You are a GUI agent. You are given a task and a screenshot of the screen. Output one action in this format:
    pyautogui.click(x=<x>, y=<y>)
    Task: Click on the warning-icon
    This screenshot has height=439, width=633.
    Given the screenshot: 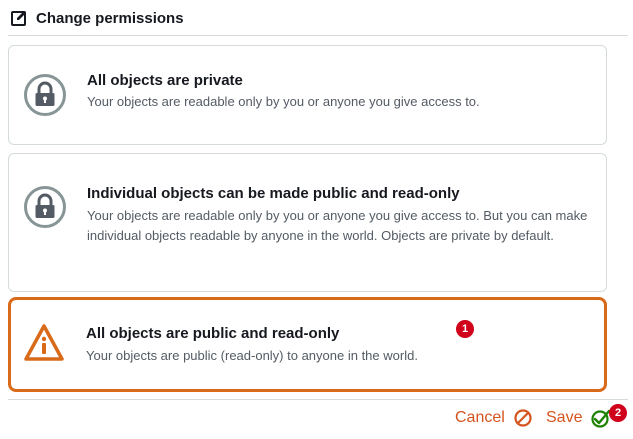 What is the action you would take?
    pyautogui.click(x=44, y=342)
    